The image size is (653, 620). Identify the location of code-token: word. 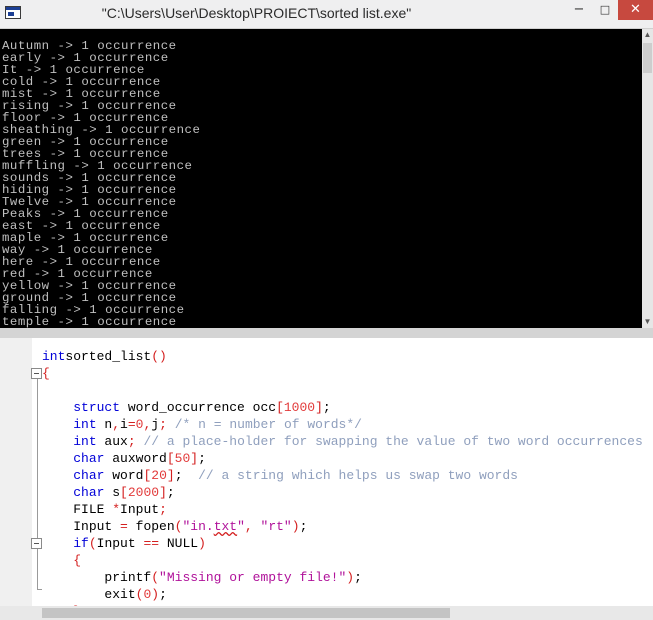
(124, 475).